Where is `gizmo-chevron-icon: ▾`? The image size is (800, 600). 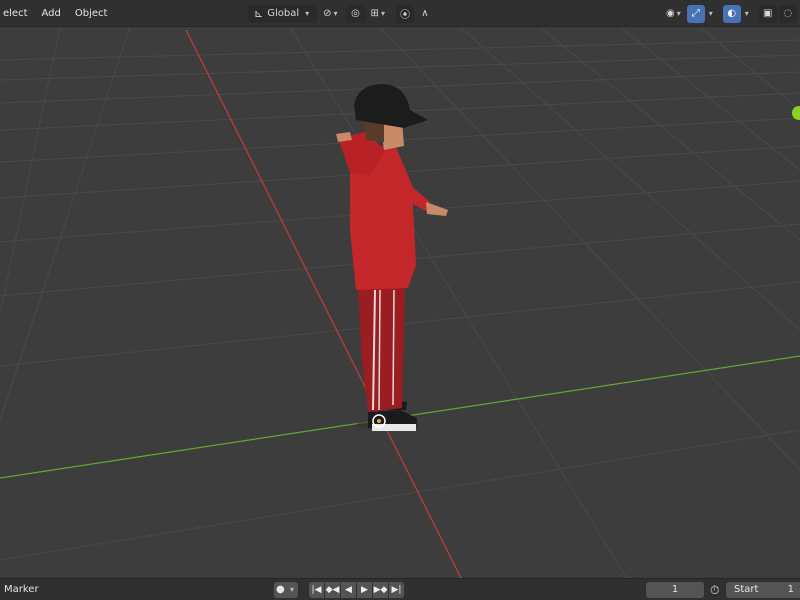 gizmo-chevron-icon: ▾ is located at coordinates (711, 13).